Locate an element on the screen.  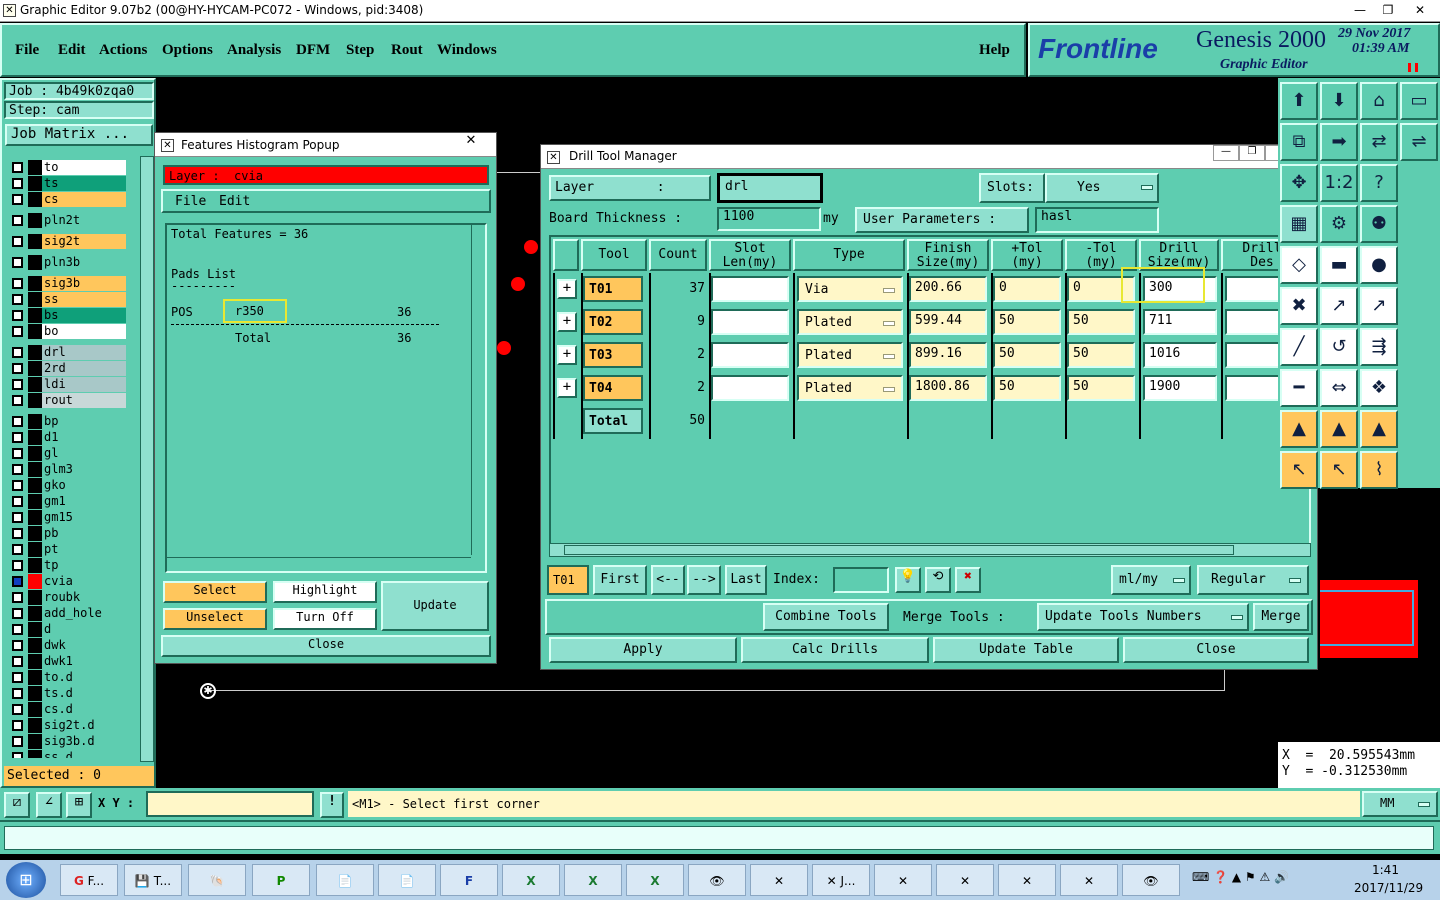
maximize-button: ❐ is located at coordinates (1388, 10).